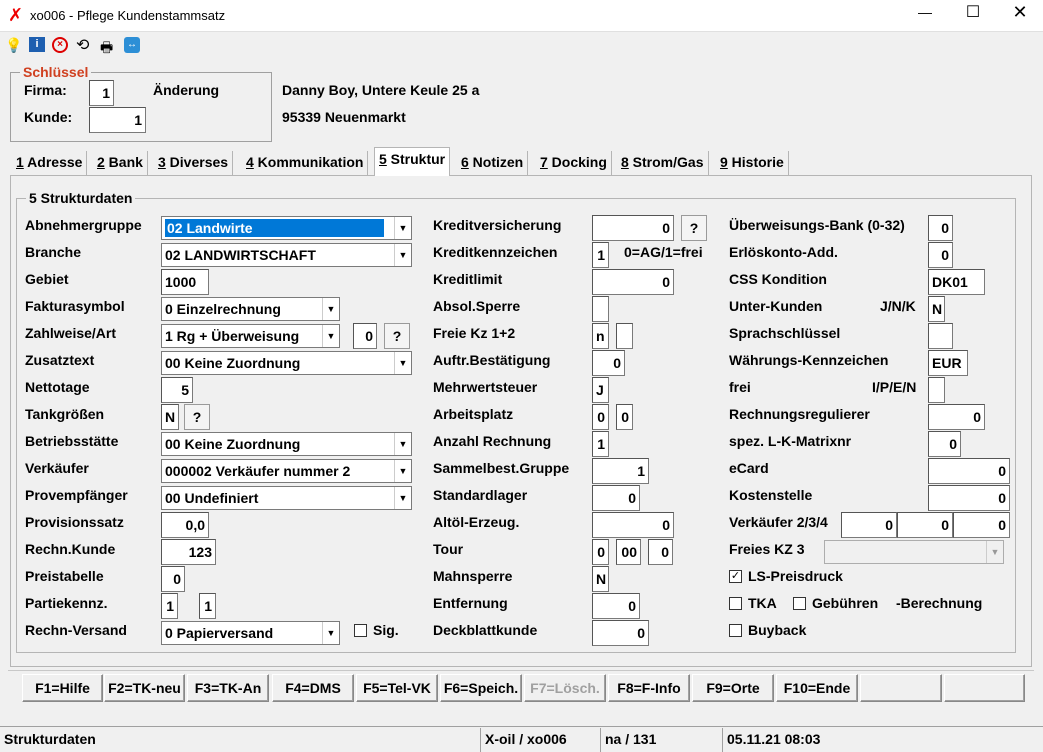 The image size is (1043, 752). Describe the element at coordinates (574, 163) in the screenshot. I see `tab-docking: 7 Docking` at that location.